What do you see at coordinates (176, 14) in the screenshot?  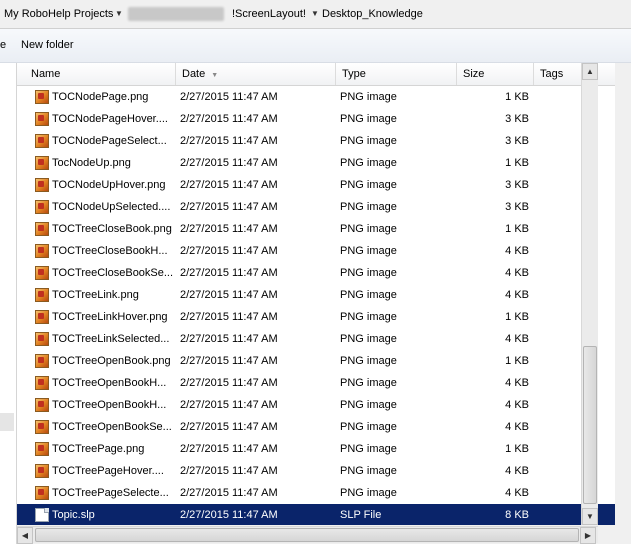 I see `redacted-breadcrumb-item` at bounding box center [176, 14].